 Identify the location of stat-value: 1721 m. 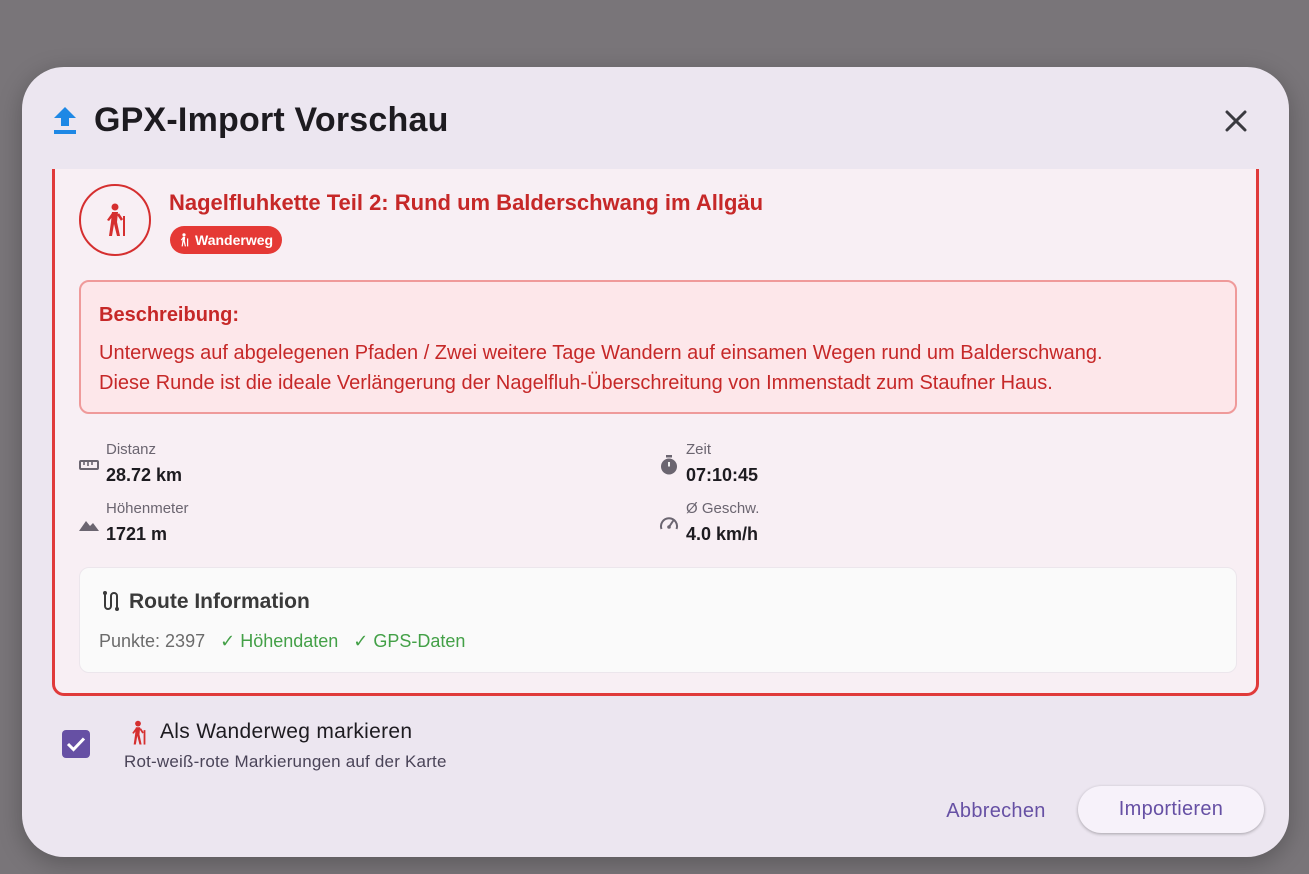
(137, 534).